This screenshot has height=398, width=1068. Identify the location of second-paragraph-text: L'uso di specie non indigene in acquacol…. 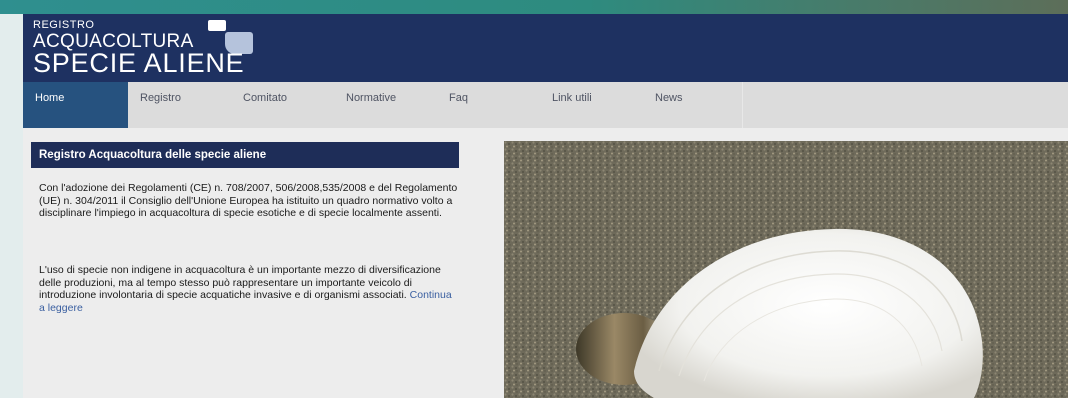
(240, 282).